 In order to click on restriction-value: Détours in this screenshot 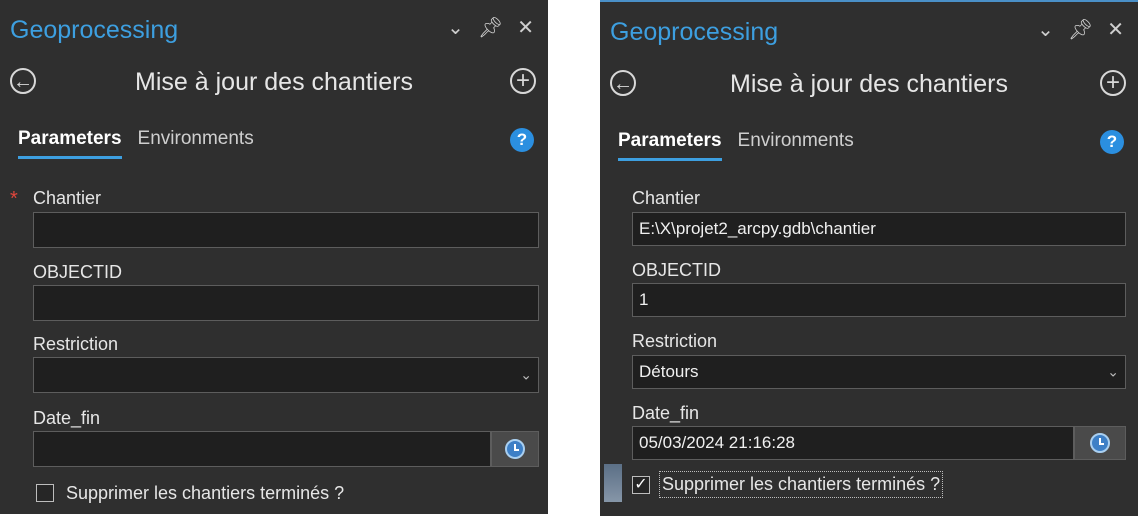, I will do `click(669, 371)`.